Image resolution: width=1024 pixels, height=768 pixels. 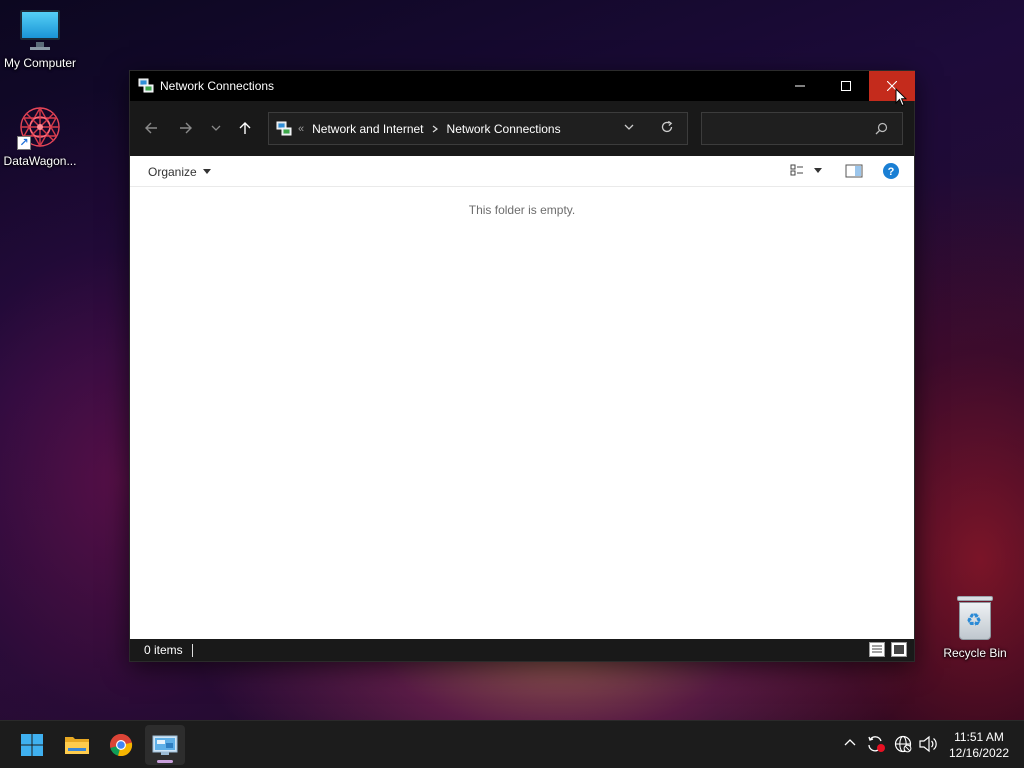 I want to click on details-view-button, so click(x=877, y=651).